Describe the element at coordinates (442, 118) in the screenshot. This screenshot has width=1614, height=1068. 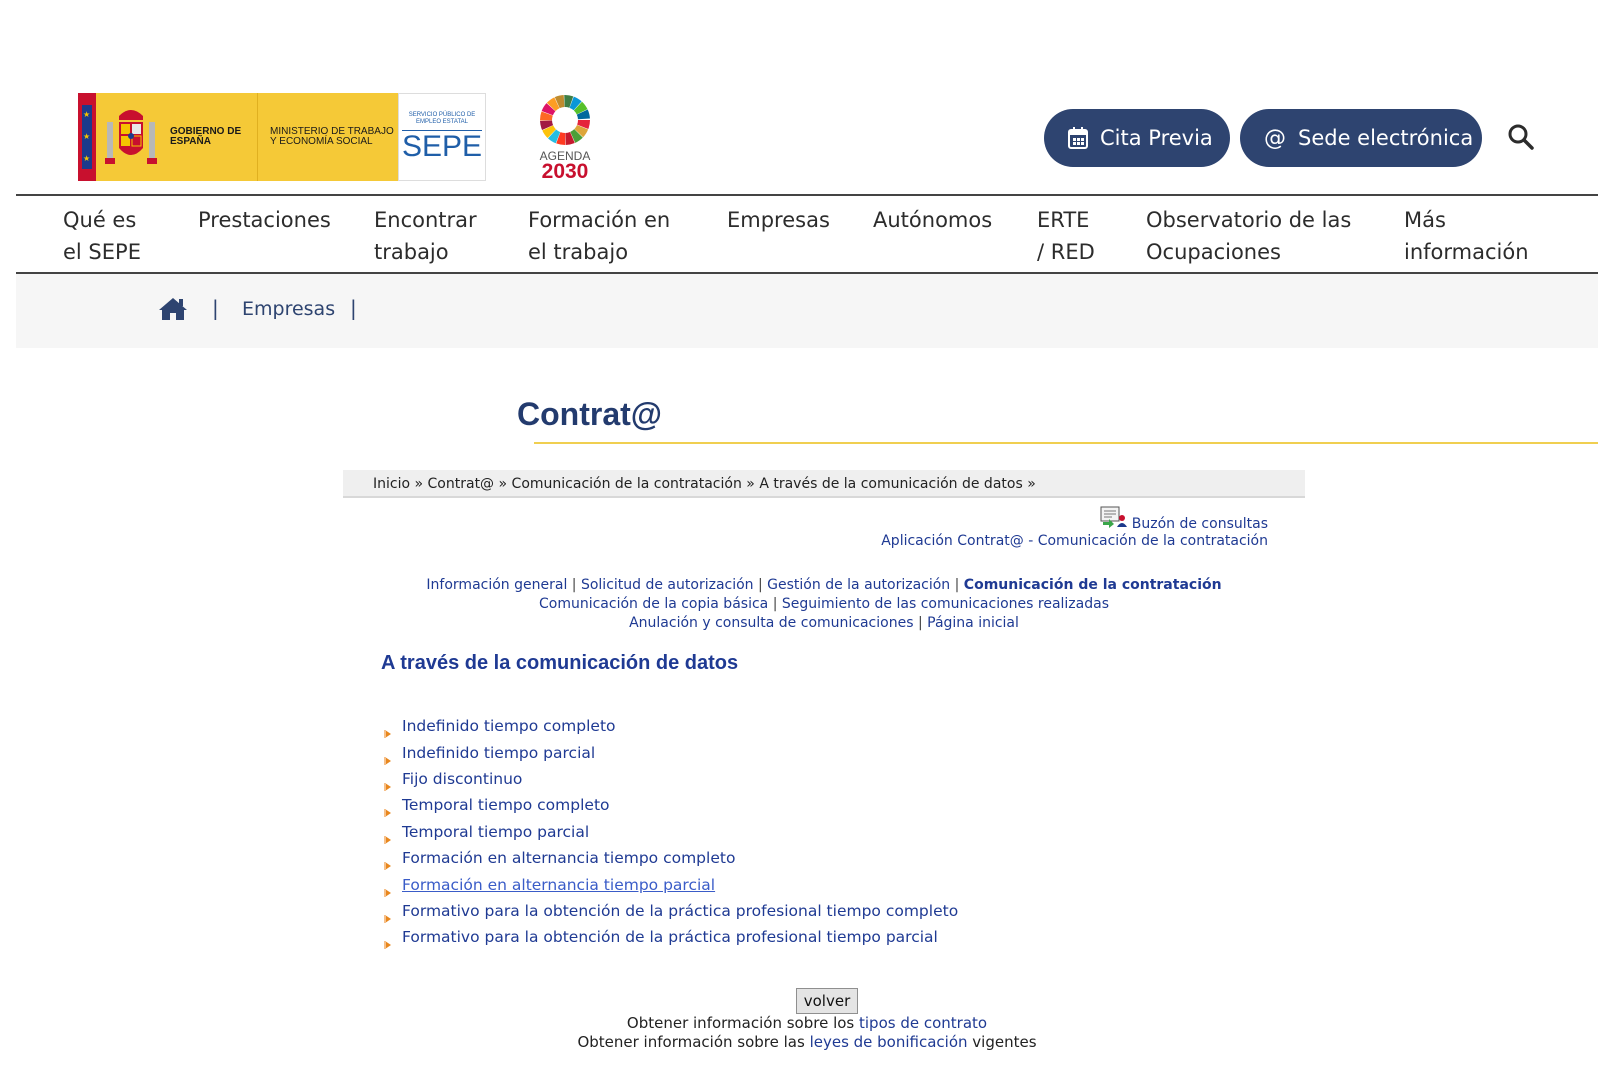
I see `sepe-small-label: SERVICIO PÚBLICO DE EMPLEO ESTATAL` at that location.